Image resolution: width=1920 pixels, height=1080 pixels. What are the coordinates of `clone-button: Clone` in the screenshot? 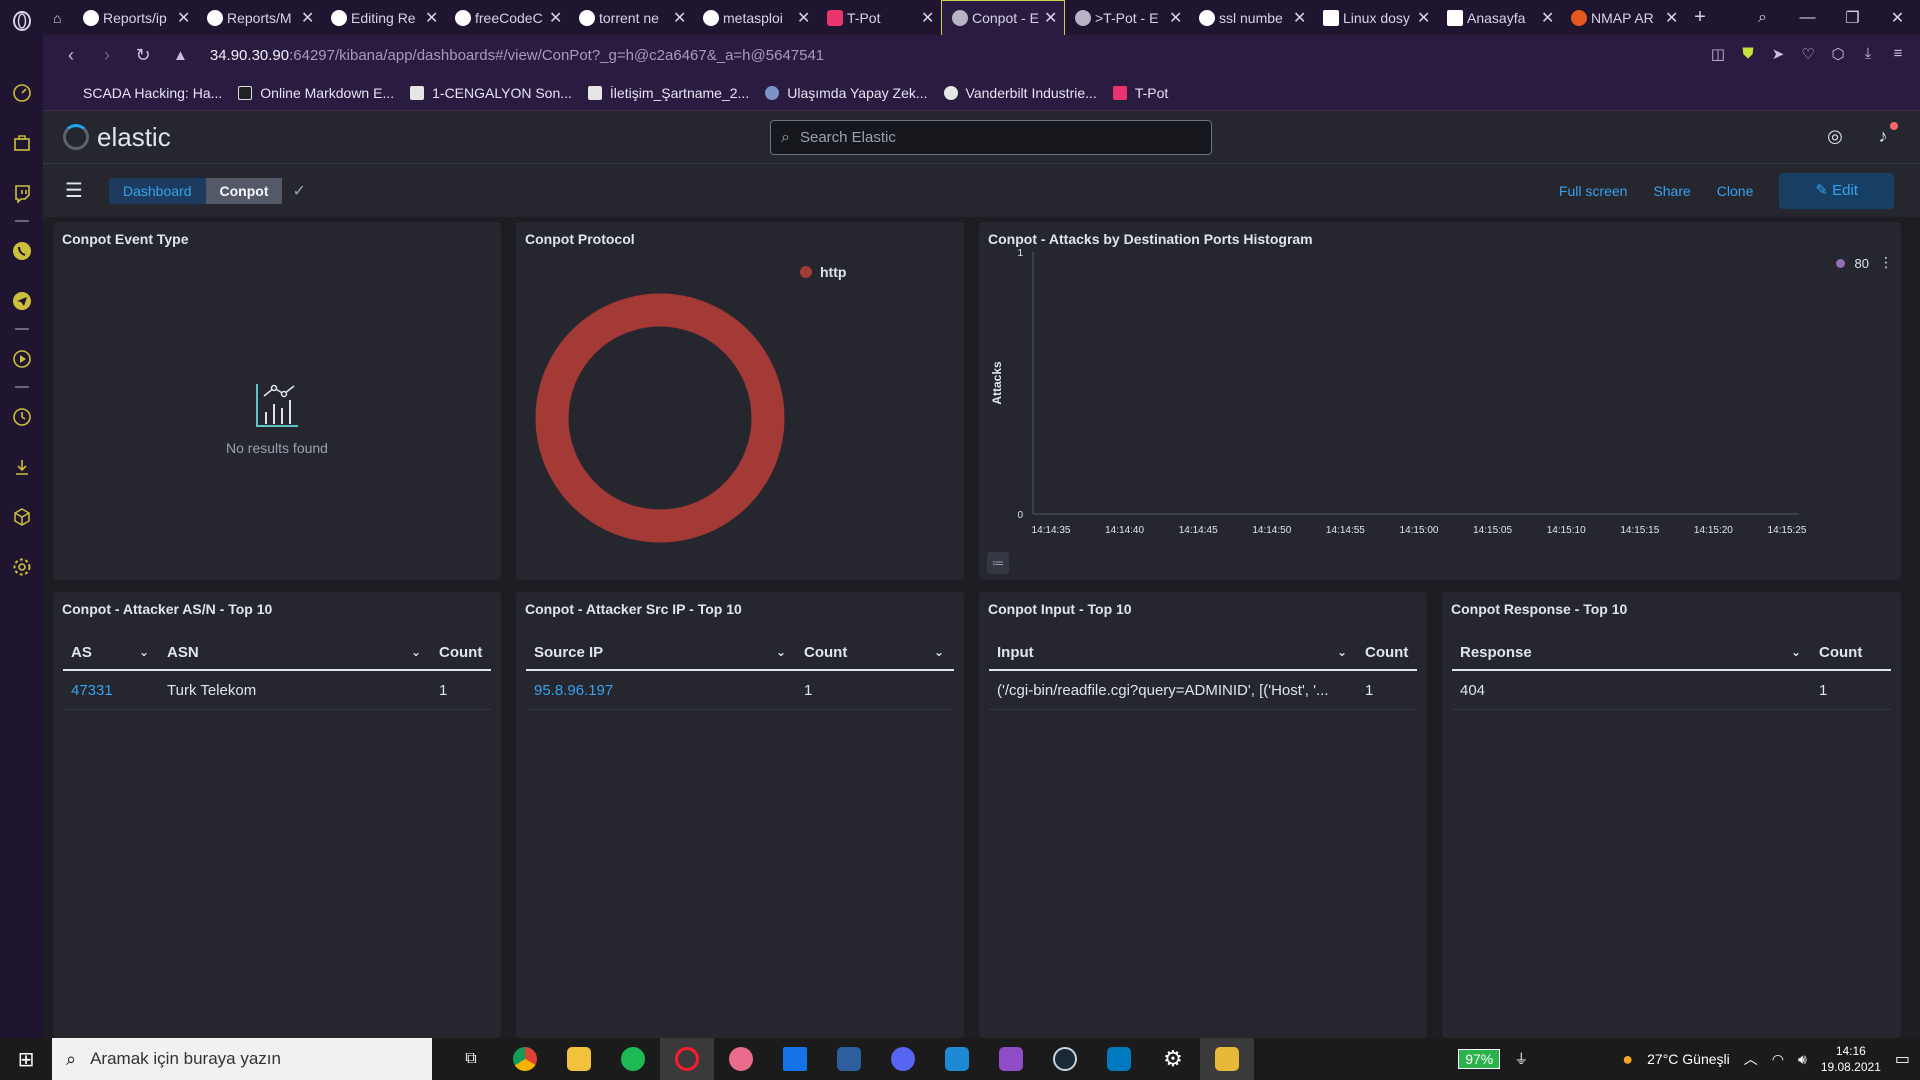 It's located at (1735, 191).